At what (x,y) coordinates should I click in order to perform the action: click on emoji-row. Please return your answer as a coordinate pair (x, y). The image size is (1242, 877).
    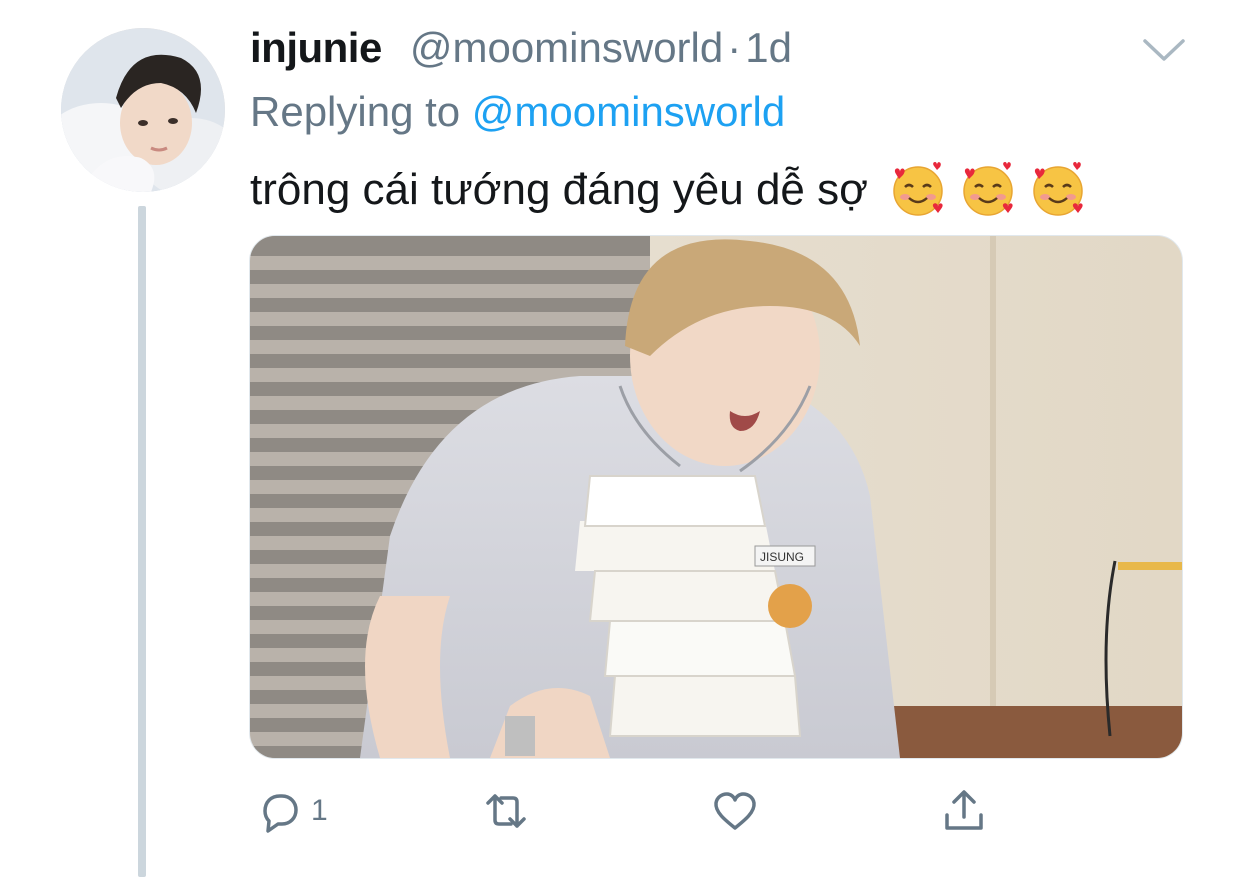
    Looking at the image, I should click on (988, 190).